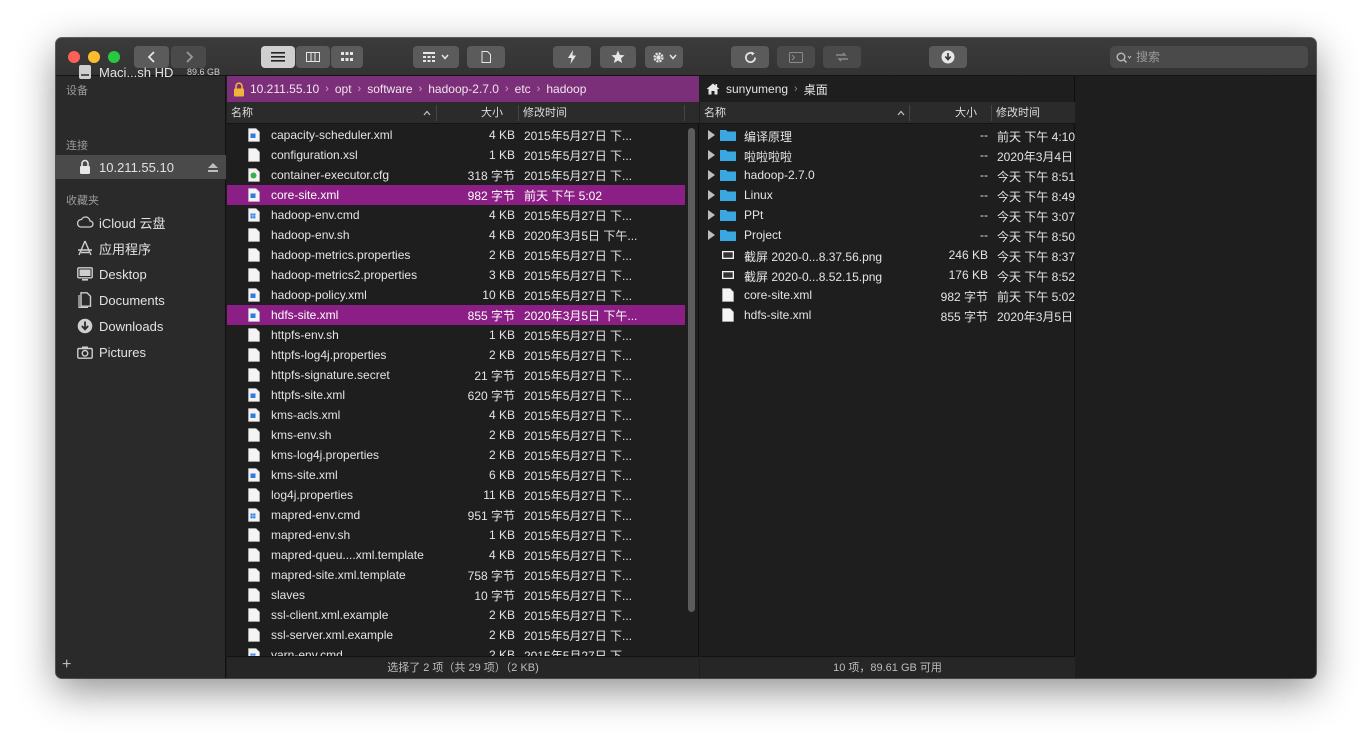 The height and width of the screenshot is (752, 1372). What do you see at coordinates (691, 370) in the screenshot?
I see `vertical-scrollbar` at bounding box center [691, 370].